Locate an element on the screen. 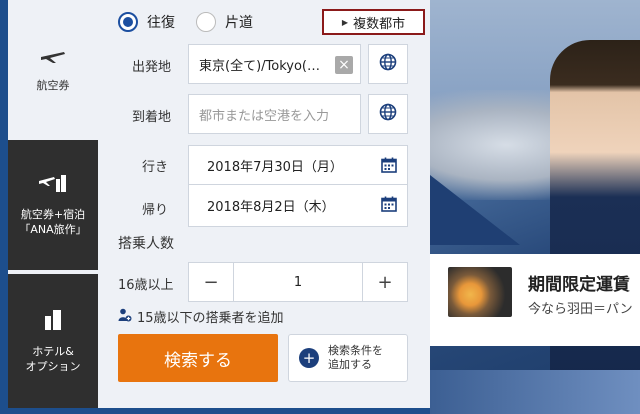 This screenshot has height=414, width=640. add-child-link: 15歳以下の搭乗者を追加 is located at coordinates (201, 316).